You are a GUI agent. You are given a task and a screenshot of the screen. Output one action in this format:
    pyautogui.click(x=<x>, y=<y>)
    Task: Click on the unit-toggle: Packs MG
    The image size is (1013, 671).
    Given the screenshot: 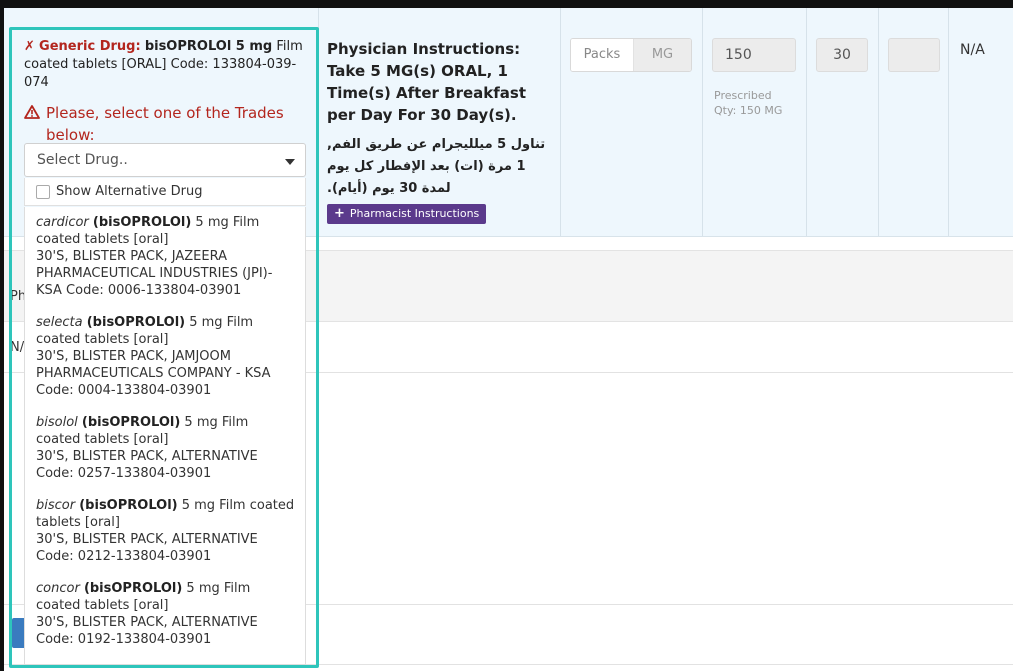 What is the action you would take?
    pyautogui.click(x=631, y=55)
    